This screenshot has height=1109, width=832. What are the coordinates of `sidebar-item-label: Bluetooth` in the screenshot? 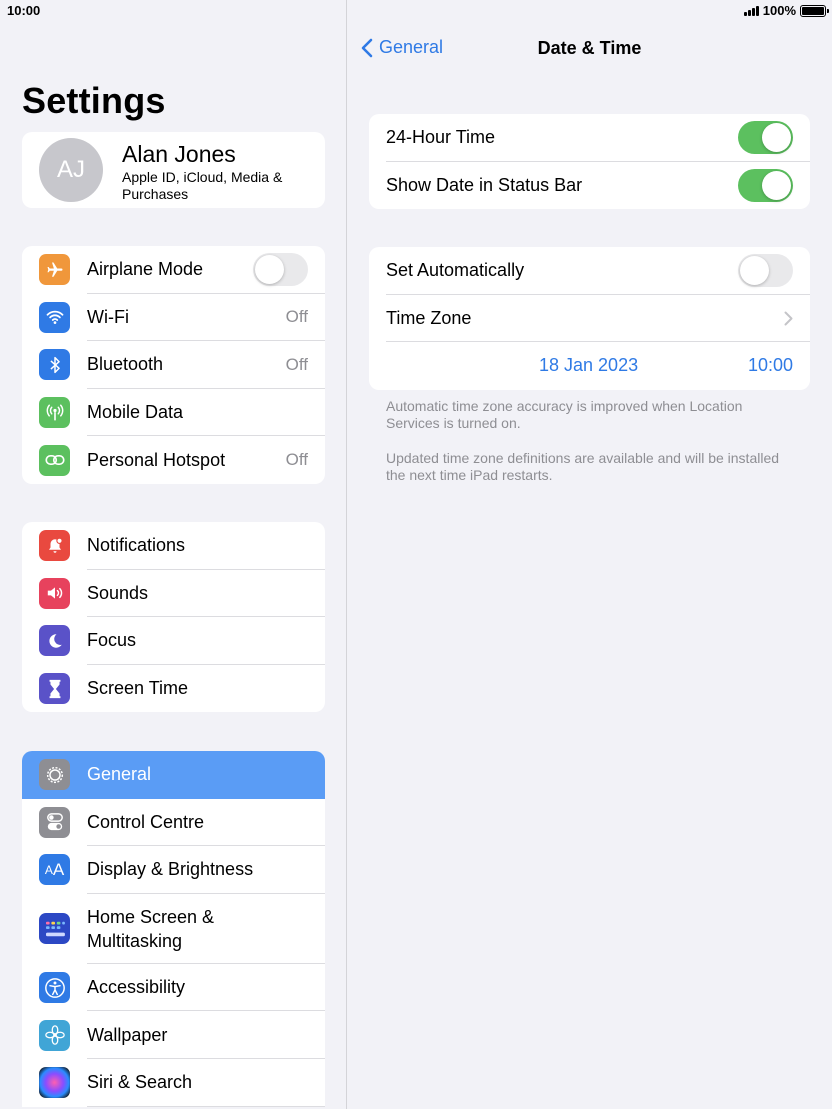 It's located at (125, 364).